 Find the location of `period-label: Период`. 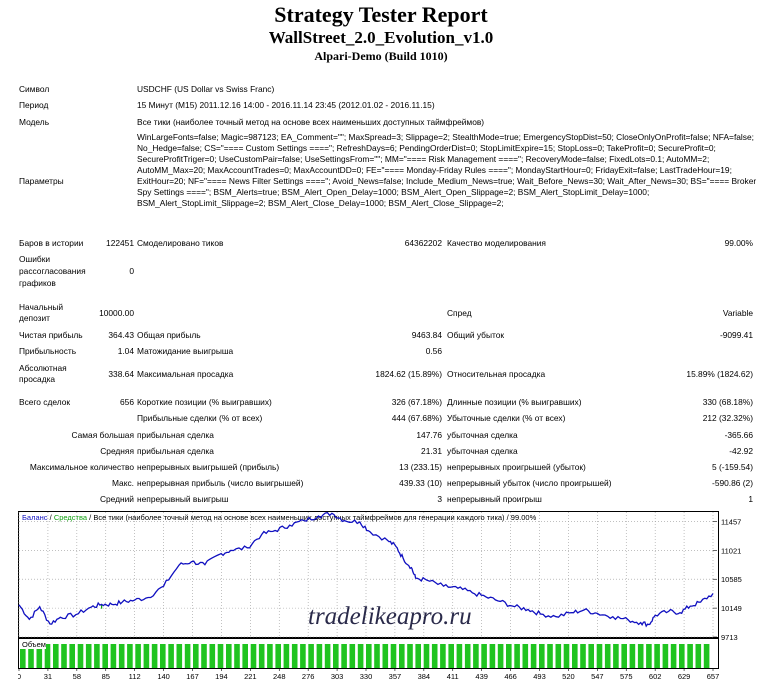

period-label: Период is located at coordinates (34, 105).